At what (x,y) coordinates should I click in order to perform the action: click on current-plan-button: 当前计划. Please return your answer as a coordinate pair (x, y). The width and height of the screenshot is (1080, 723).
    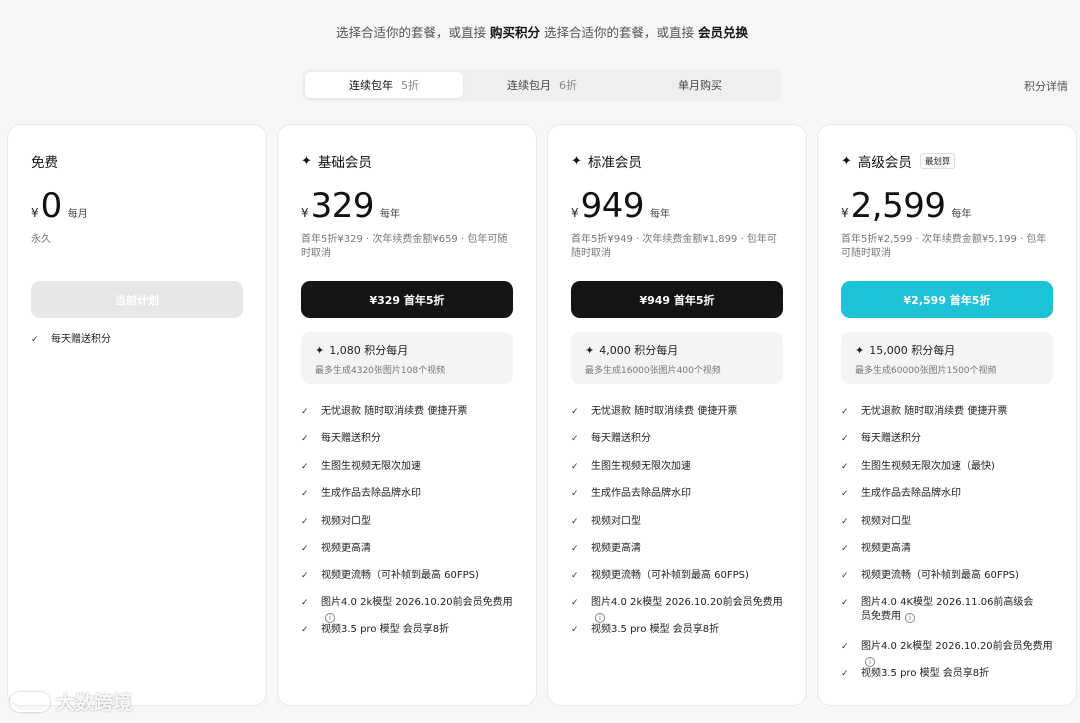
    Looking at the image, I should click on (137, 299).